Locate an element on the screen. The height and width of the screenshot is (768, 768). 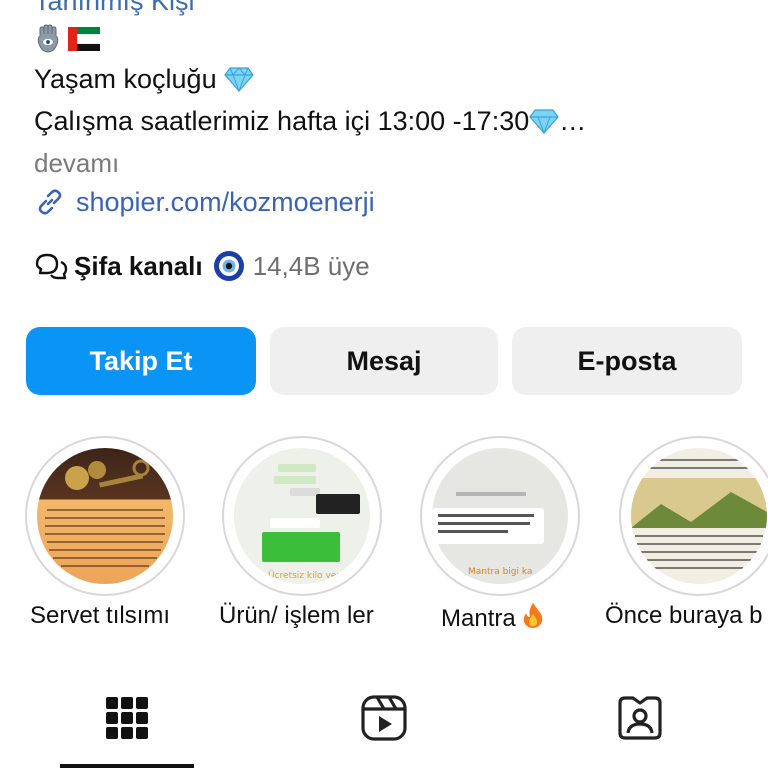
thumb-text: Ücretsiz kilo ver is located at coordinates (304, 575).